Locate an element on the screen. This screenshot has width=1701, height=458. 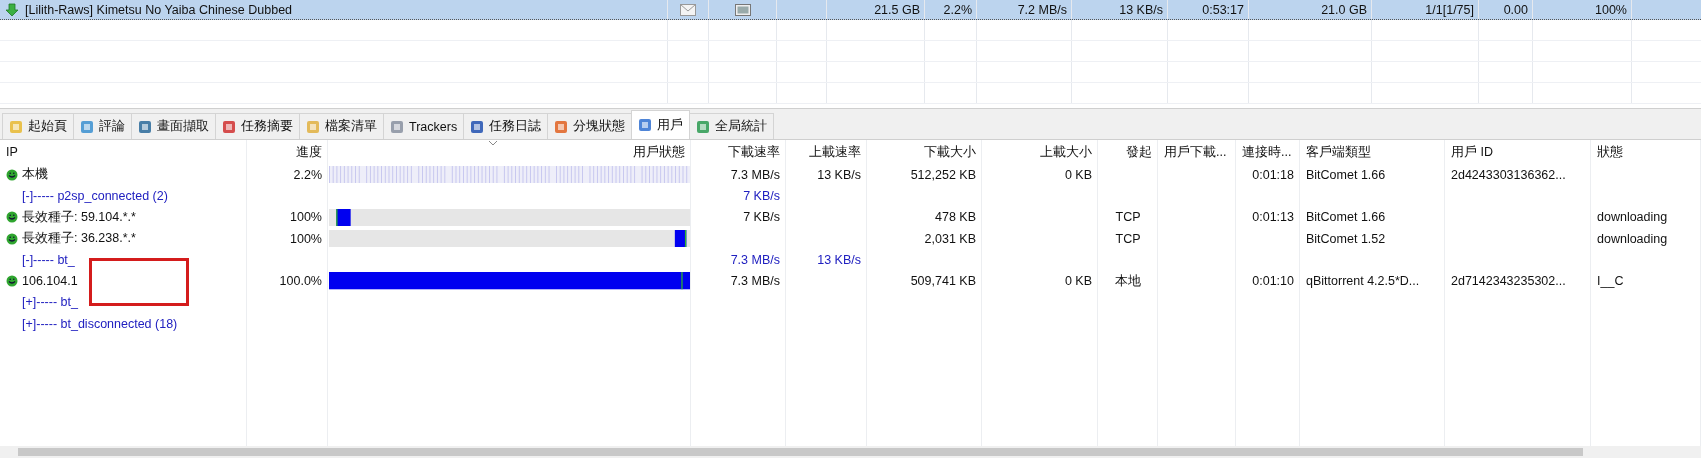
table-cell: 0:01:18 is located at coordinates (1273, 174).